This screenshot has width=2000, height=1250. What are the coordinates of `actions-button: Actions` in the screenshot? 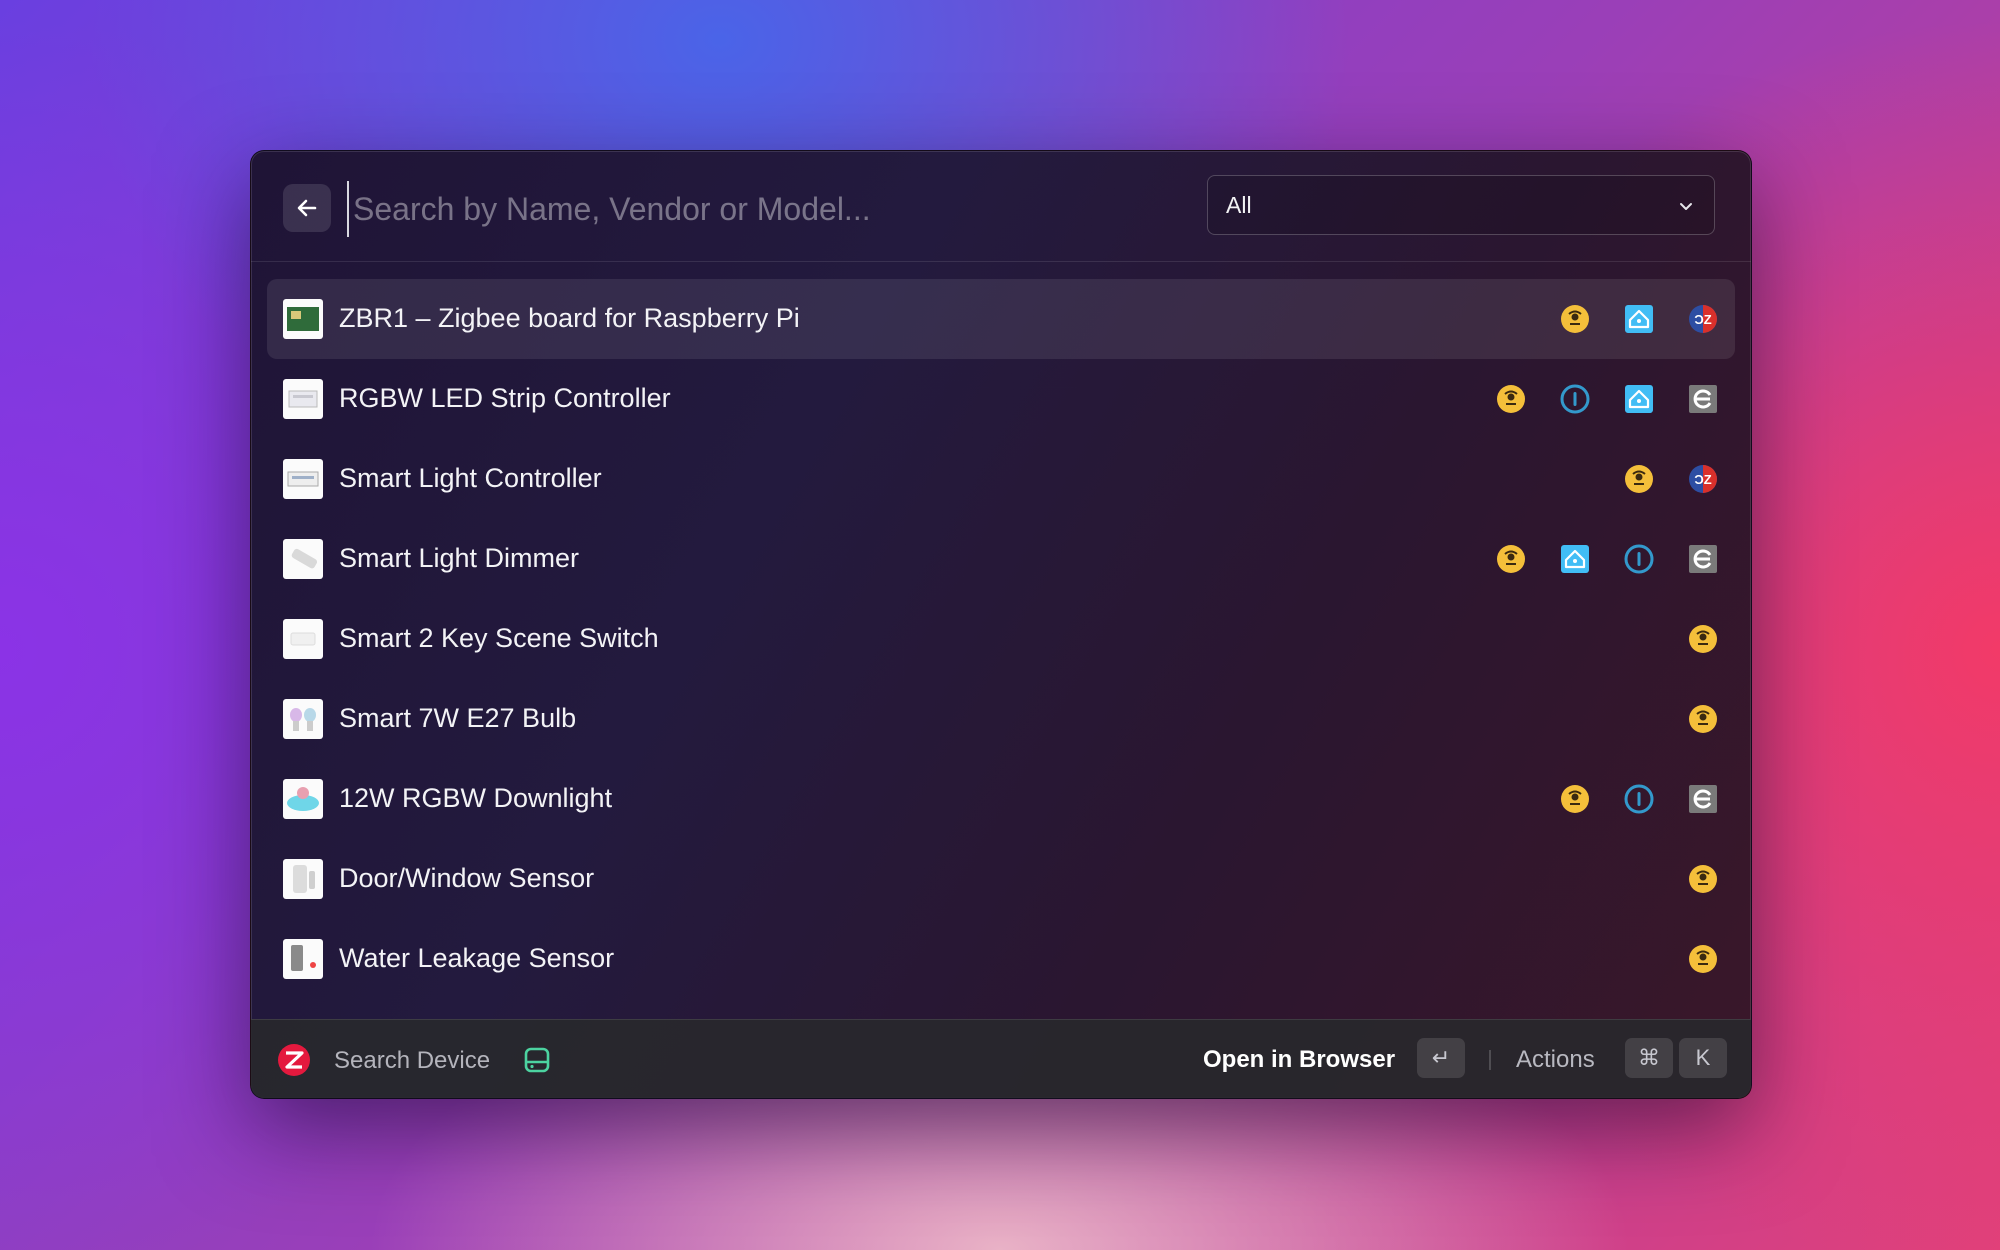 It's located at (1555, 1060).